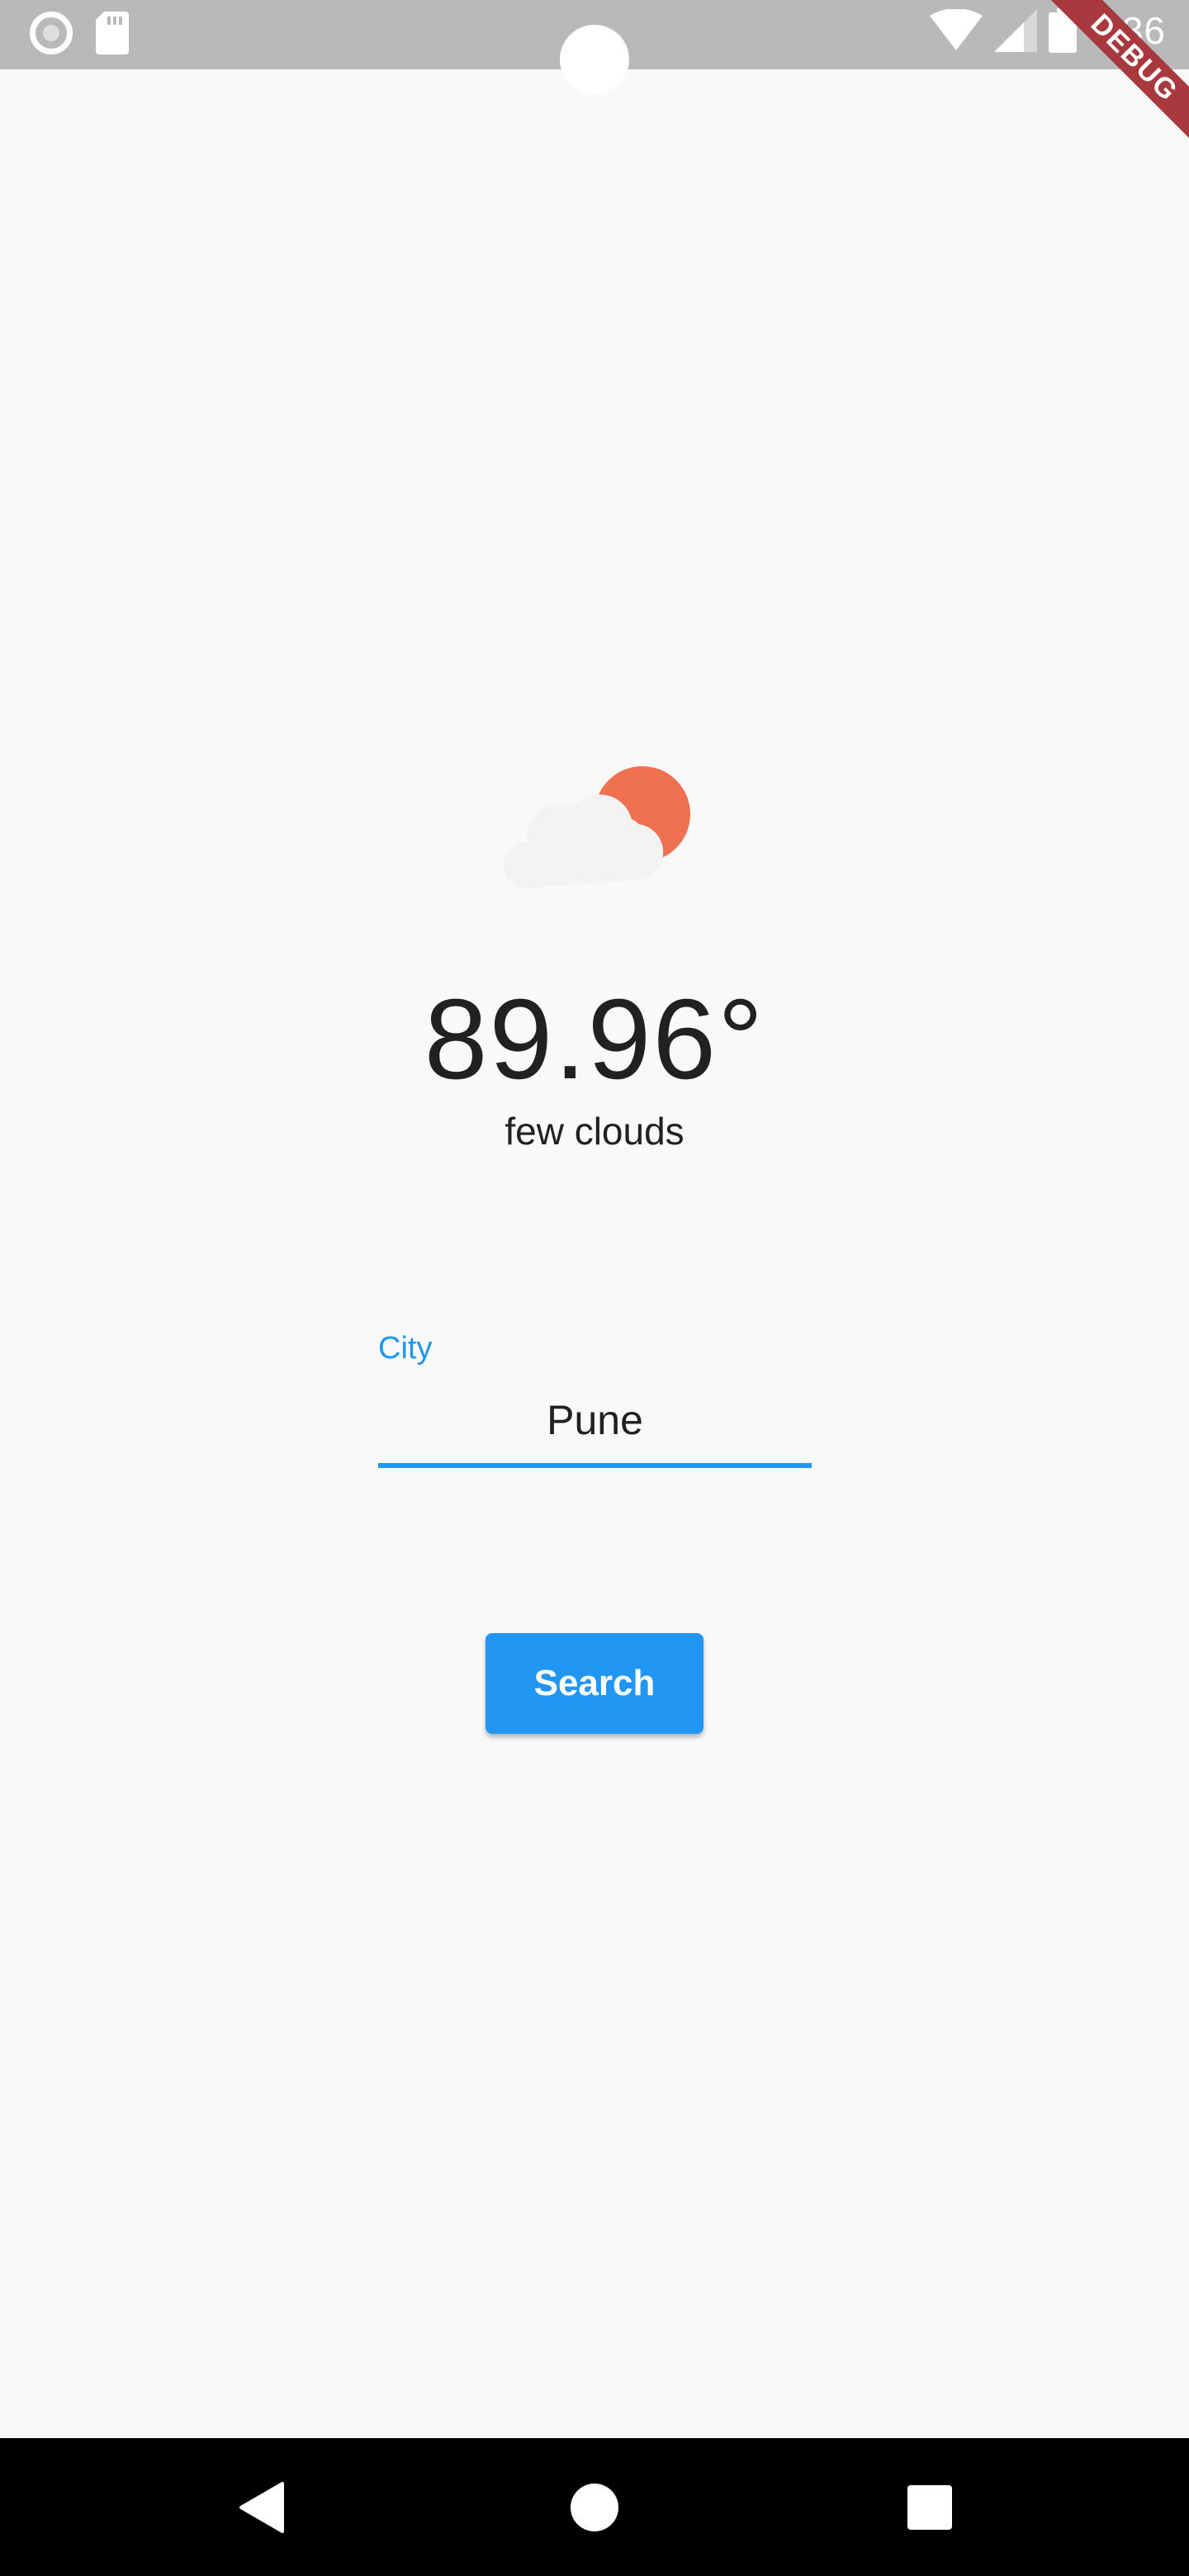 Image resolution: width=1189 pixels, height=2576 pixels. Describe the element at coordinates (1048, 30) in the screenshot. I see `status-right-icons: 4:36` at that location.